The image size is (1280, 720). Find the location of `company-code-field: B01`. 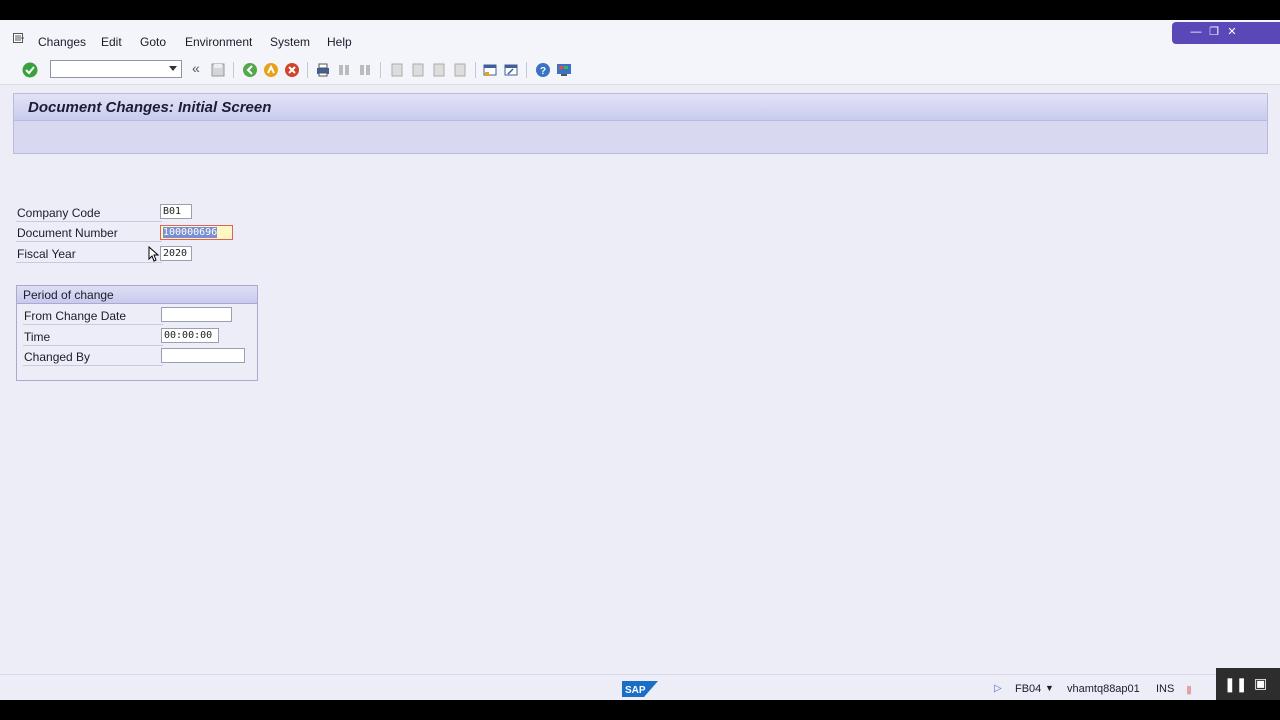

company-code-field: B01 is located at coordinates (176, 211).